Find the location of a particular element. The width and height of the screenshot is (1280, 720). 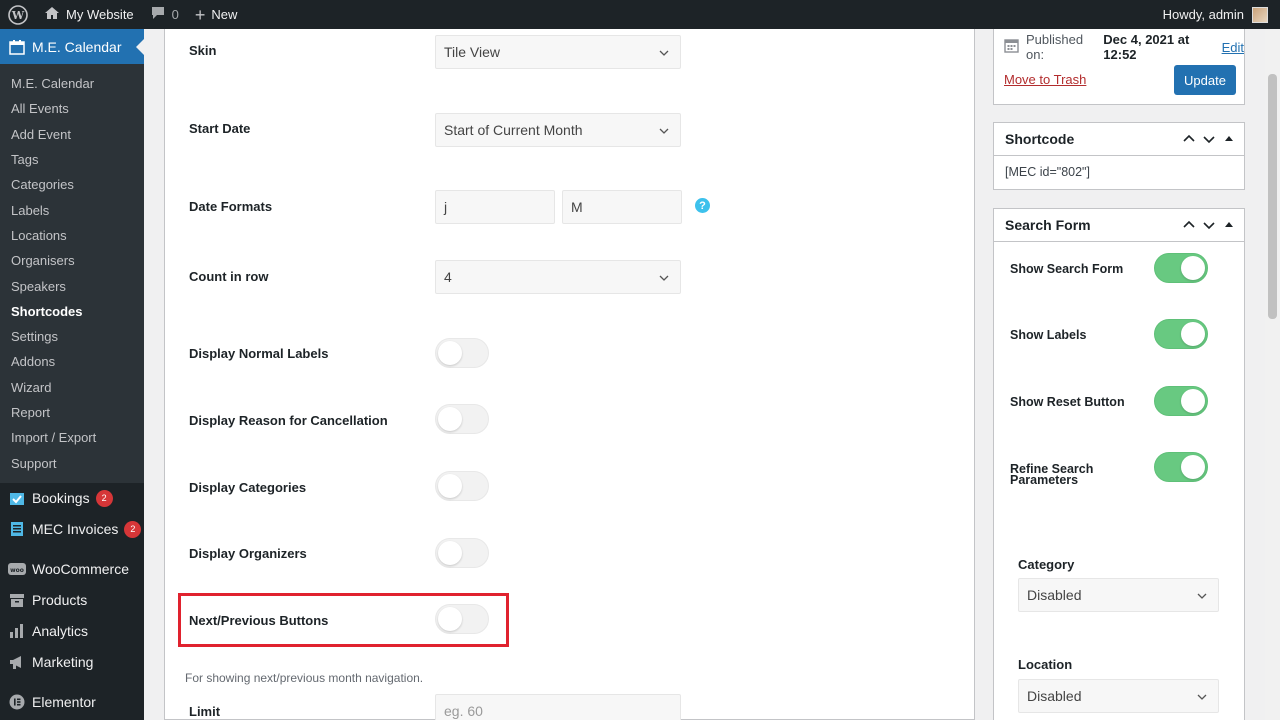

cancellation-toggle is located at coordinates (462, 419).